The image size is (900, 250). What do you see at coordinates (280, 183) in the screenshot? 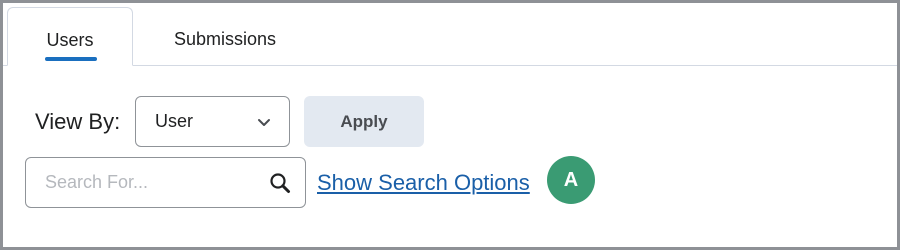
I see `search-icon` at bounding box center [280, 183].